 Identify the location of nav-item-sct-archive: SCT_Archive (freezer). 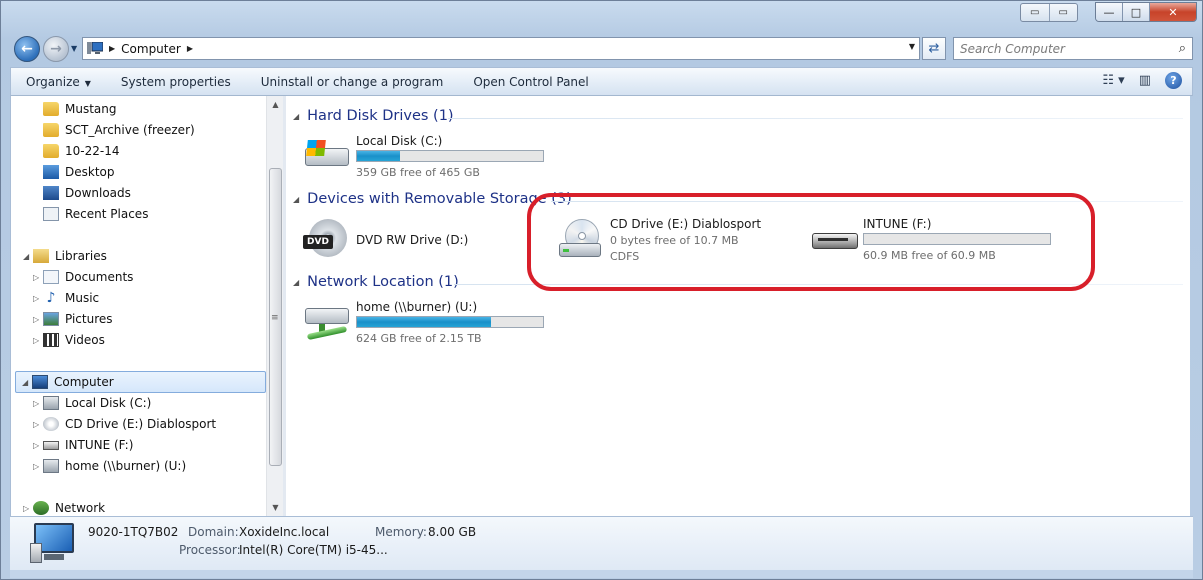
(119, 130).